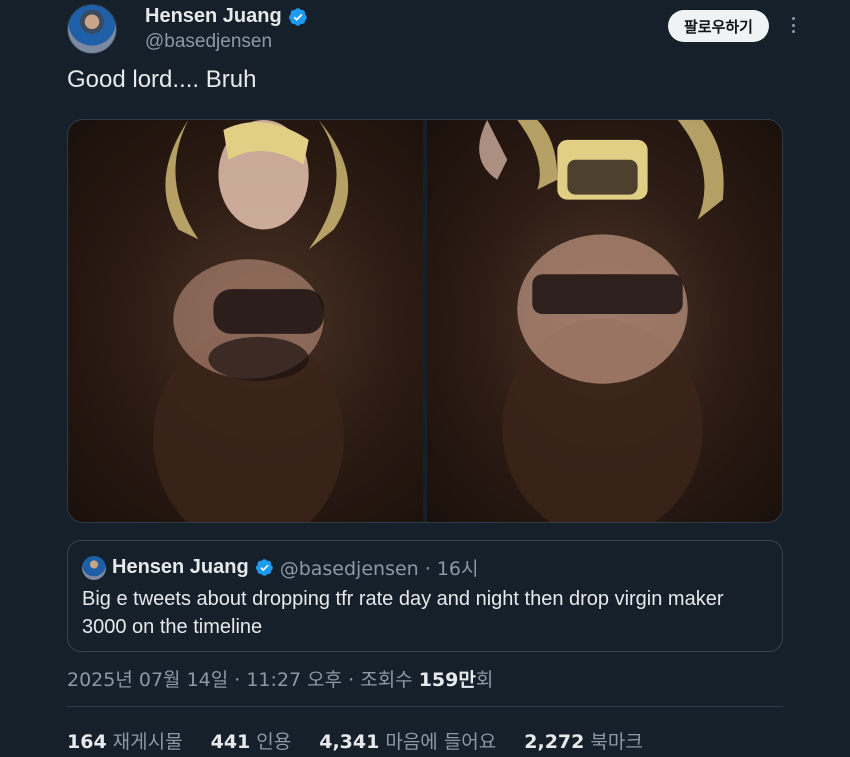 The width and height of the screenshot is (850, 757). What do you see at coordinates (94, 567) in the screenshot?
I see `quoted-author-avatar` at bounding box center [94, 567].